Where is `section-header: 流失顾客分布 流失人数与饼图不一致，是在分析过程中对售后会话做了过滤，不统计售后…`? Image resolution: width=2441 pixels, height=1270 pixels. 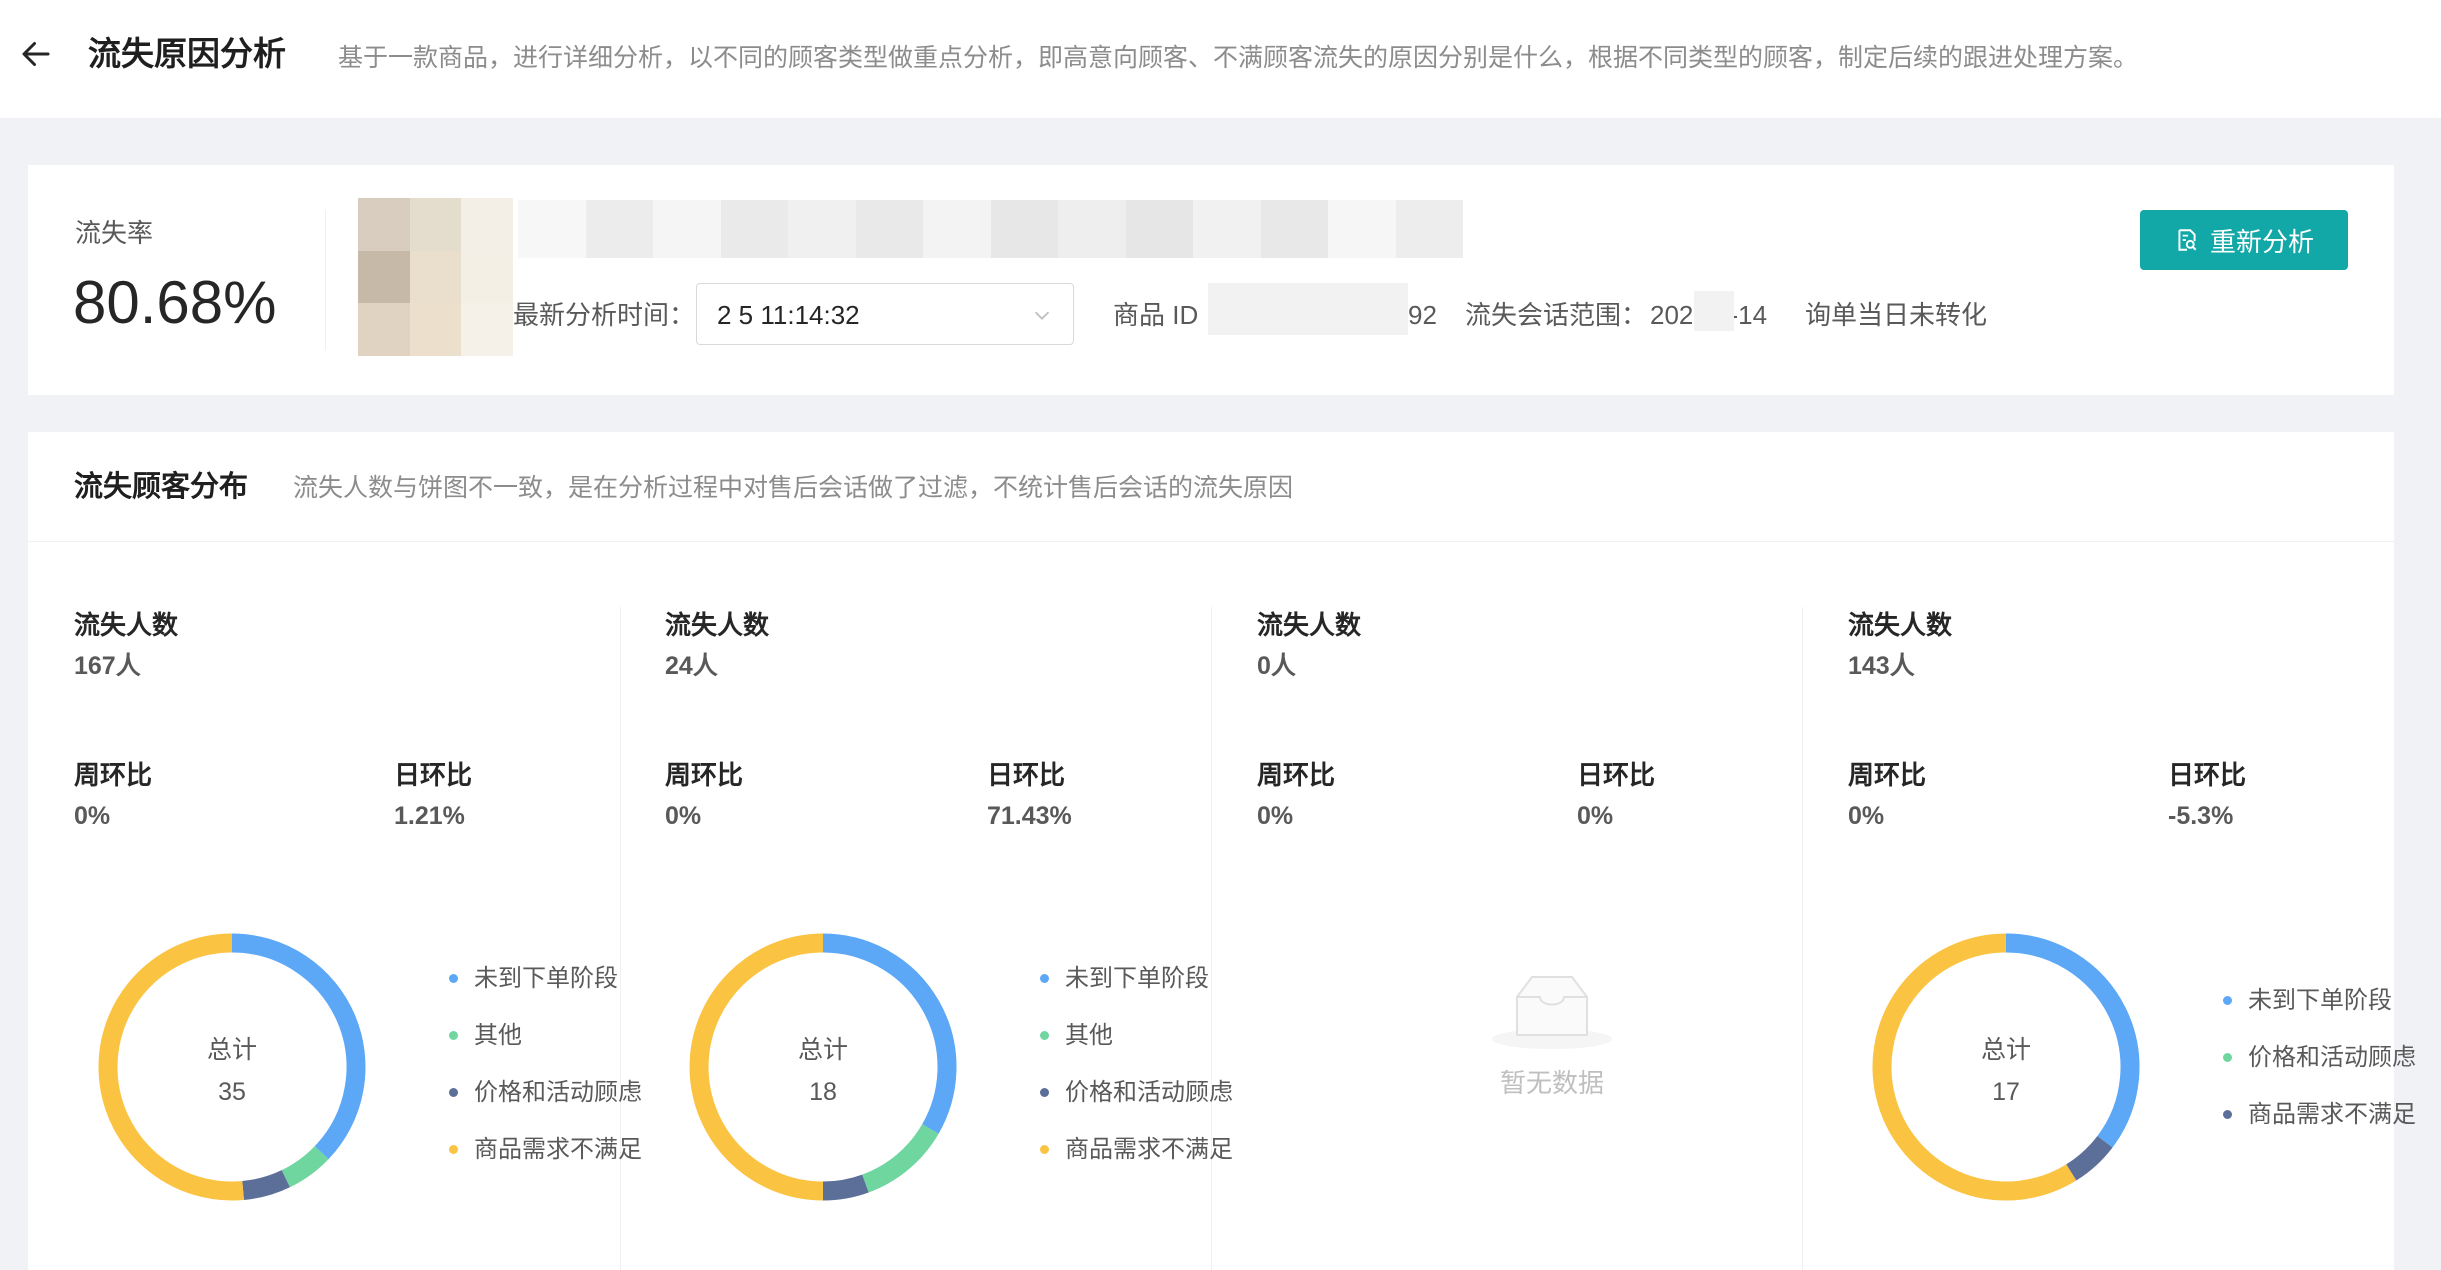 section-header: 流失顾客分布 流失人数与饼图不一致，是在分析过程中对售后会话做了过滤，不统计售后… is located at coordinates (1211, 487).